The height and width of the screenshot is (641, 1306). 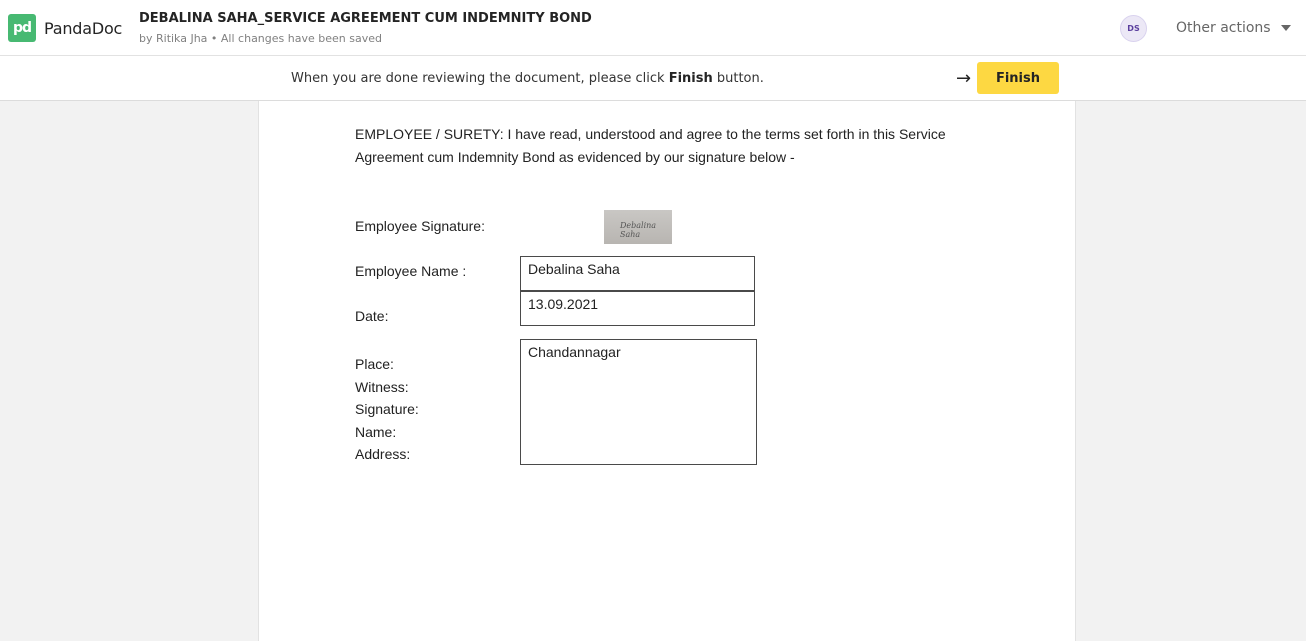 What do you see at coordinates (1018, 78) in the screenshot?
I see `finish-button: Finish` at bounding box center [1018, 78].